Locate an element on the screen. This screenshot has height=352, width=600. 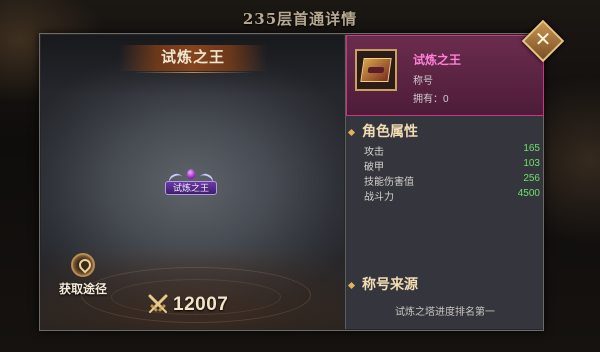
attributes-heading: 角色属性 is located at coordinates (382, 131).